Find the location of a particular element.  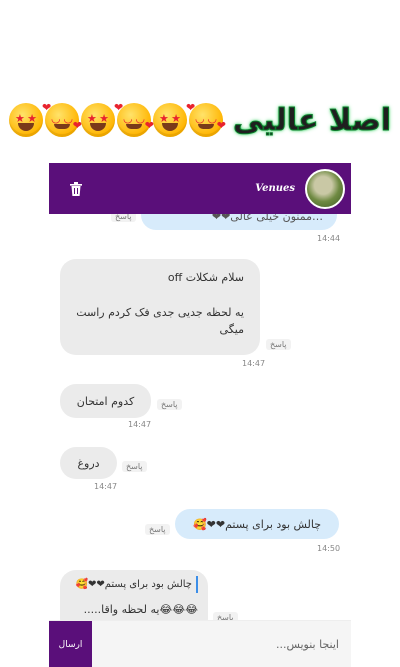

message-bubble-incoming: دروغ is located at coordinates (88, 463).